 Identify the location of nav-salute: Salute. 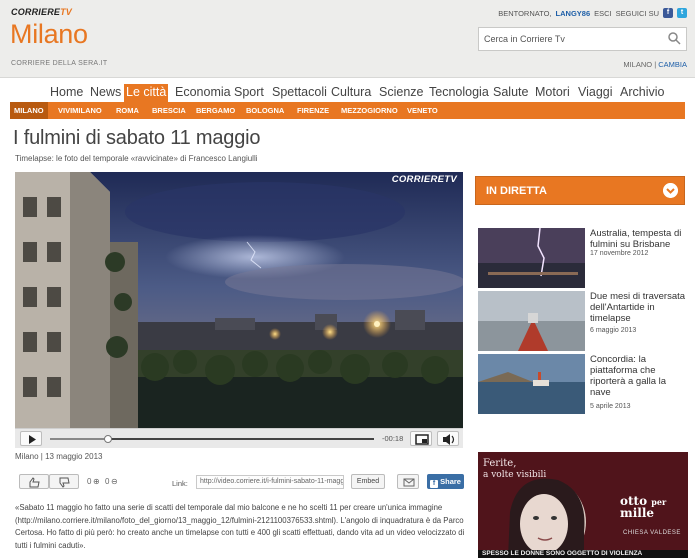
(510, 93).